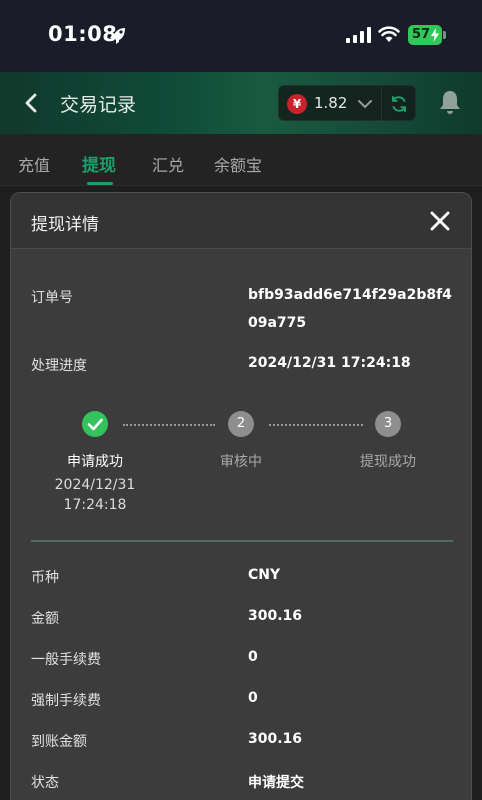  What do you see at coordinates (95, 495) in the screenshot?
I see `step-1-time: 2024/12/31 17:24:18` at bounding box center [95, 495].